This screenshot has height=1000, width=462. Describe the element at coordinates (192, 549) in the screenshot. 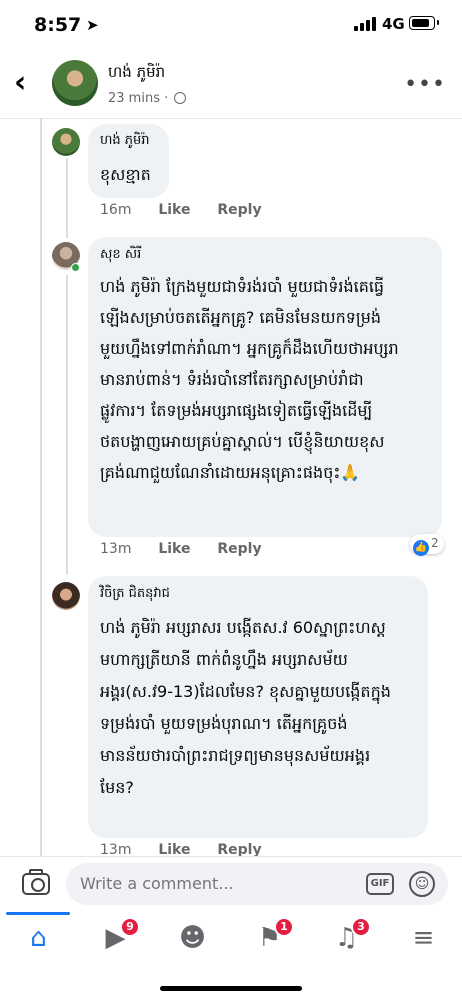

I see `comment-actions: 13m Like Reply` at that location.